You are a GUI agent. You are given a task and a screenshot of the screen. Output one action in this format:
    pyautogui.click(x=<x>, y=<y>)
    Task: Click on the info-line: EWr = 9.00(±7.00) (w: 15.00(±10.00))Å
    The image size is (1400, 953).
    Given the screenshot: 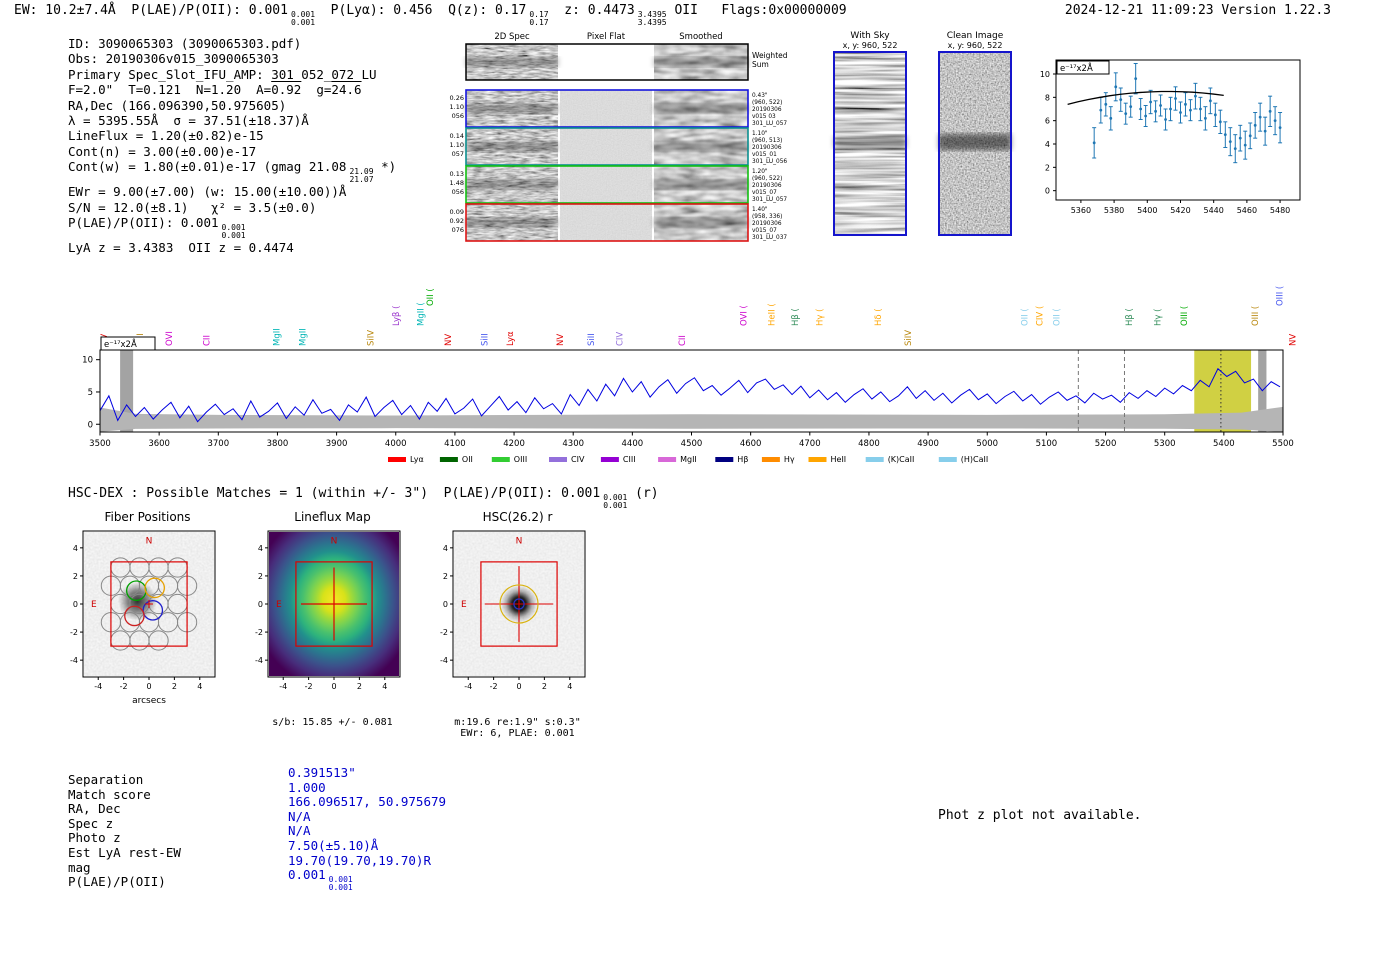 What is the action you would take?
    pyautogui.click(x=207, y=192)
    